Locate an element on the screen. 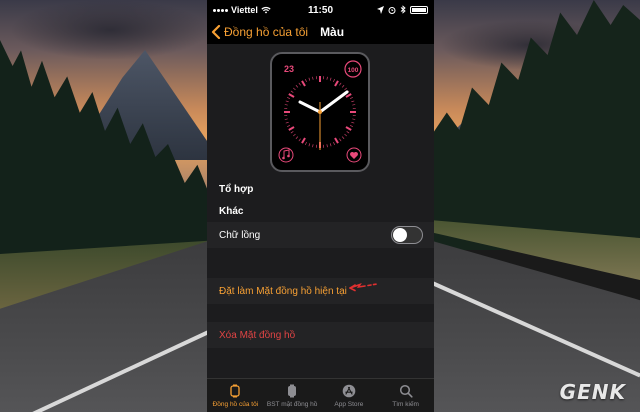  status-bar: Viettel 11:50 is located at coordinates (320, 10).